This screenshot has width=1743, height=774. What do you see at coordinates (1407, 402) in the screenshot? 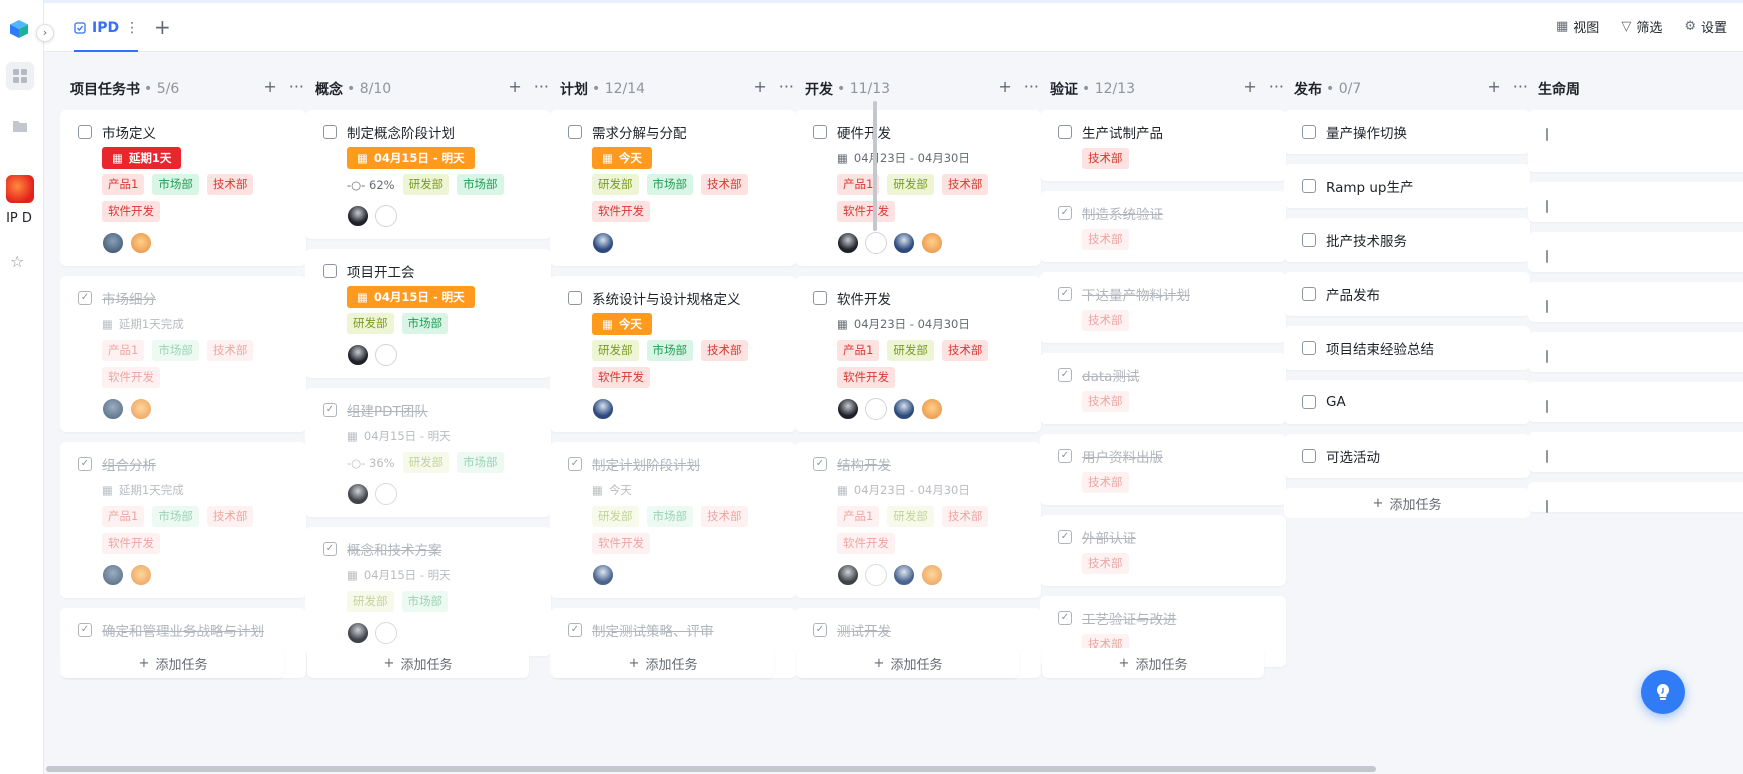
I see `task-card: GA` at bounding box center [1407, 402].